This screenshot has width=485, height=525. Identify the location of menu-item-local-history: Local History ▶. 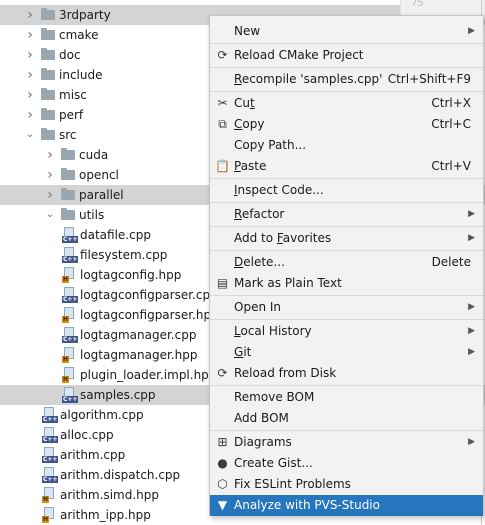
(346, 331).